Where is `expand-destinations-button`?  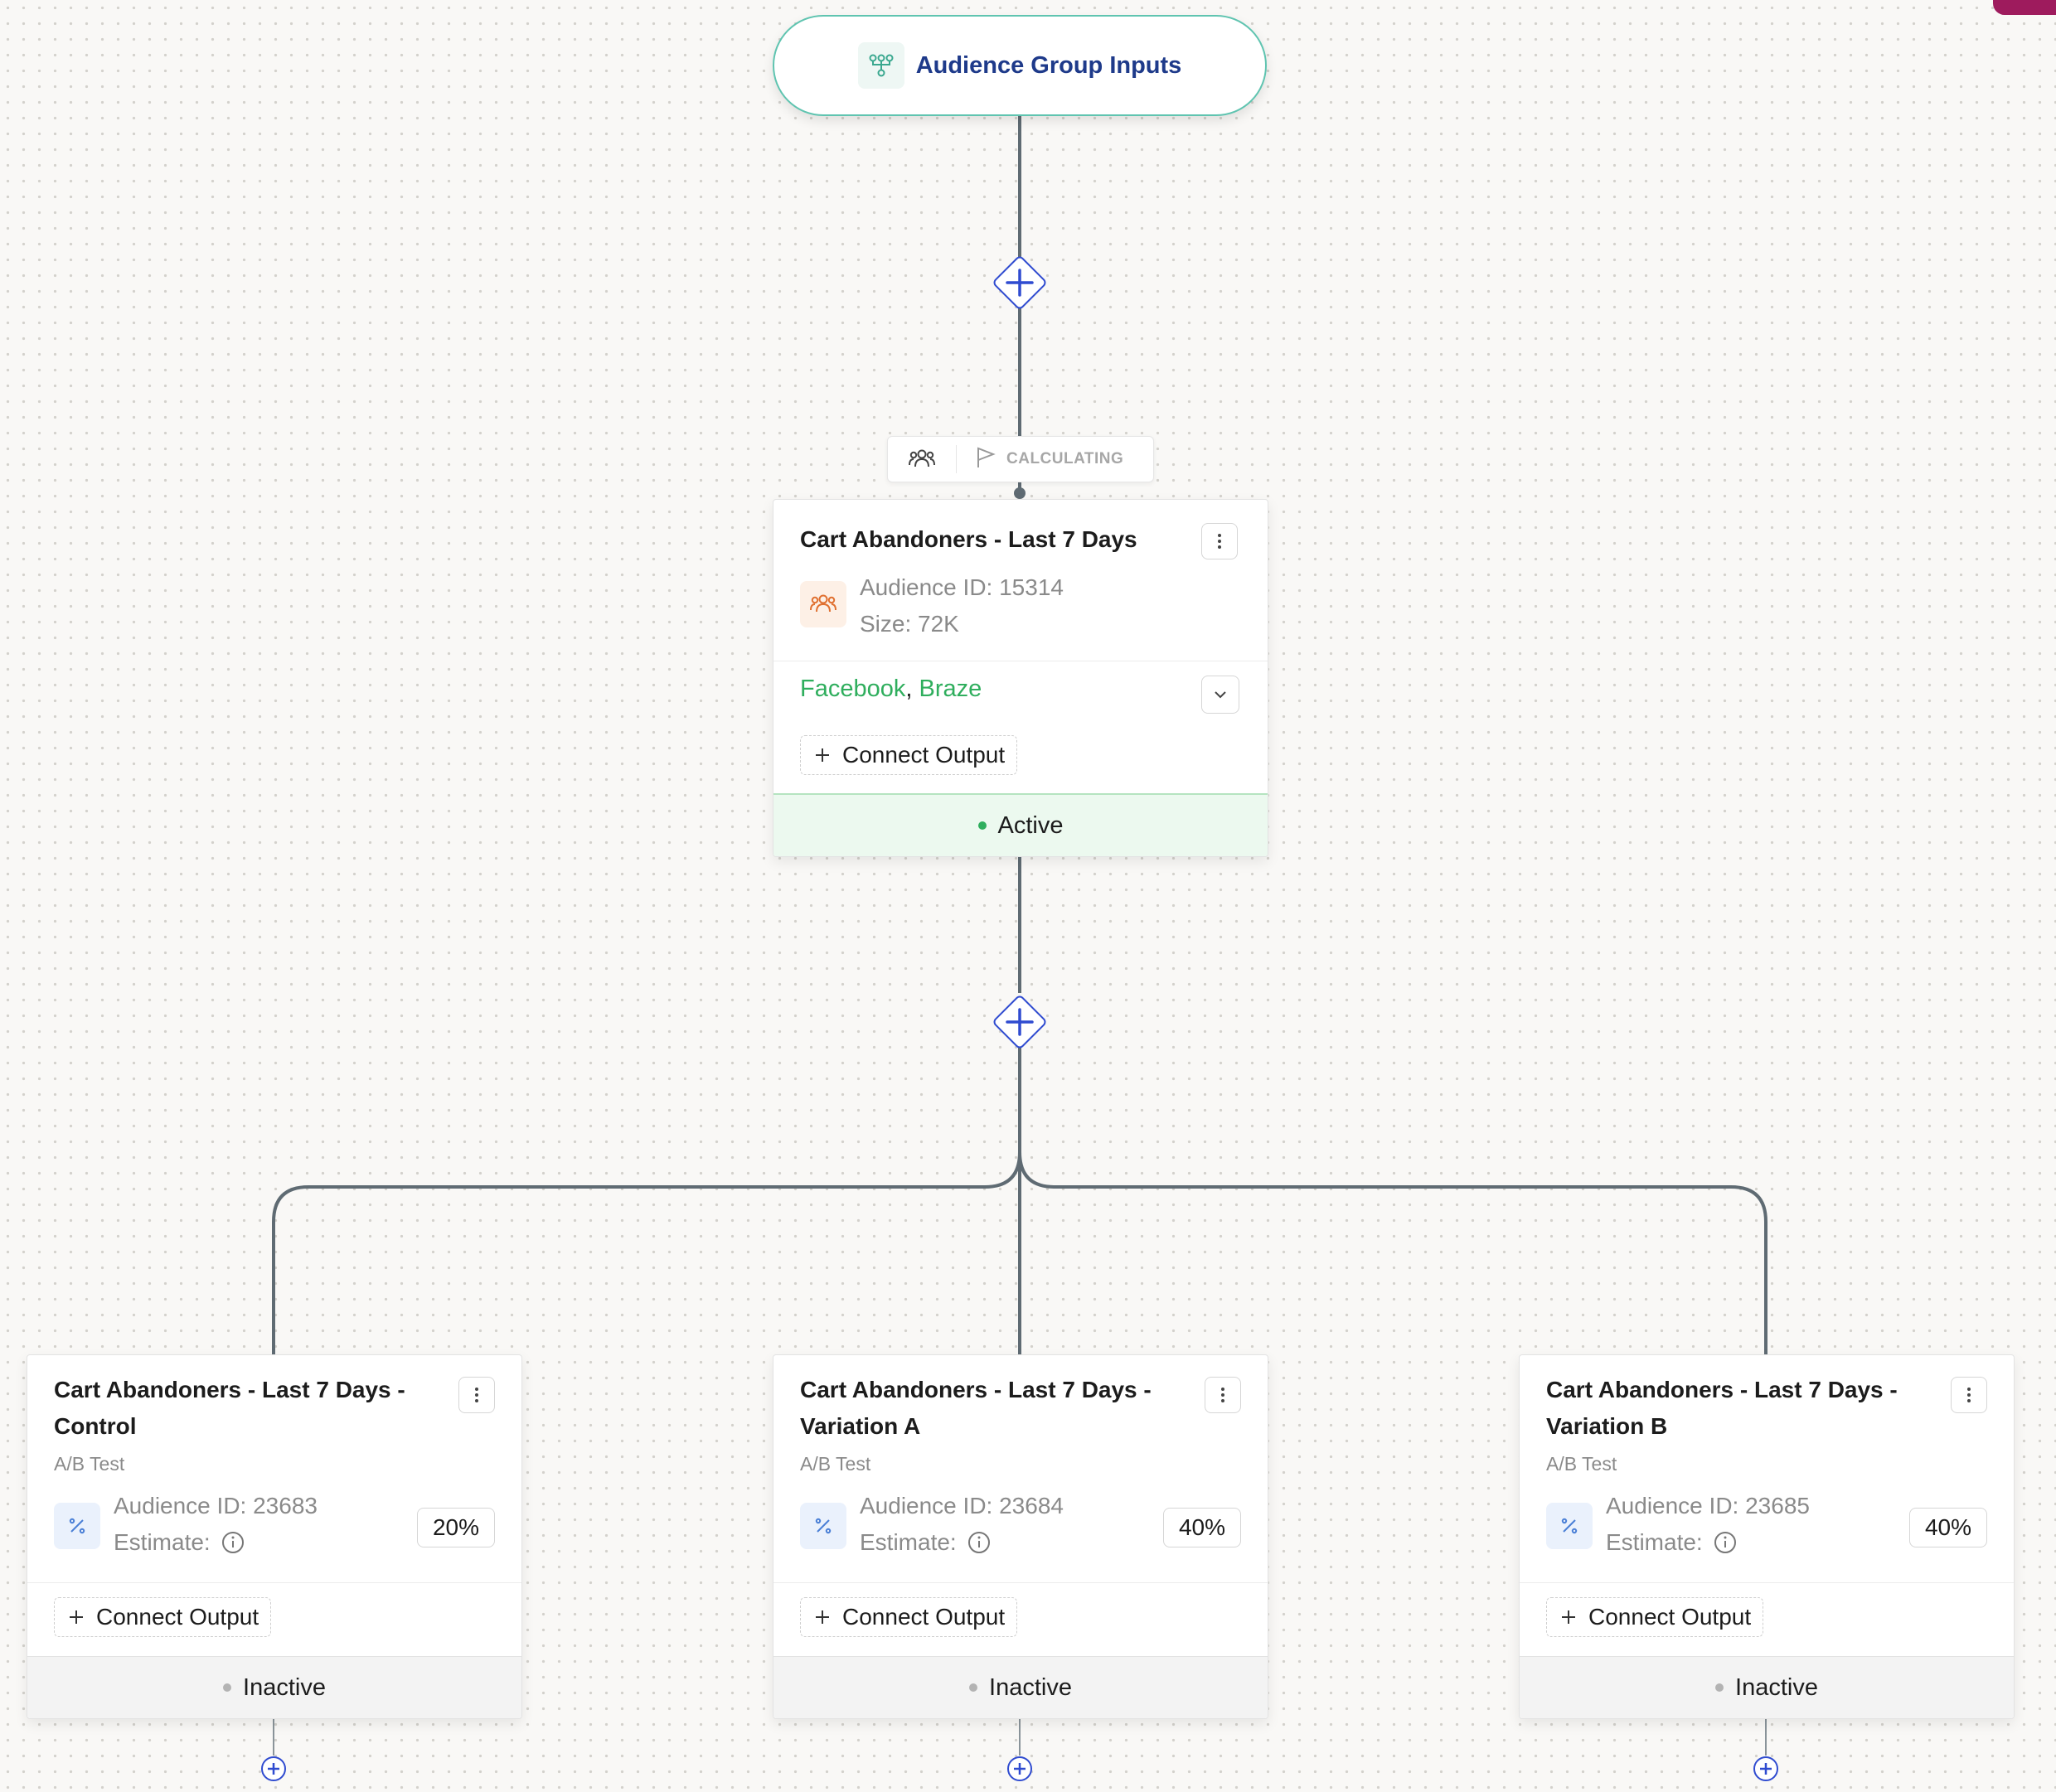 expand-destinations-button is located at coordinates (1220, 695).